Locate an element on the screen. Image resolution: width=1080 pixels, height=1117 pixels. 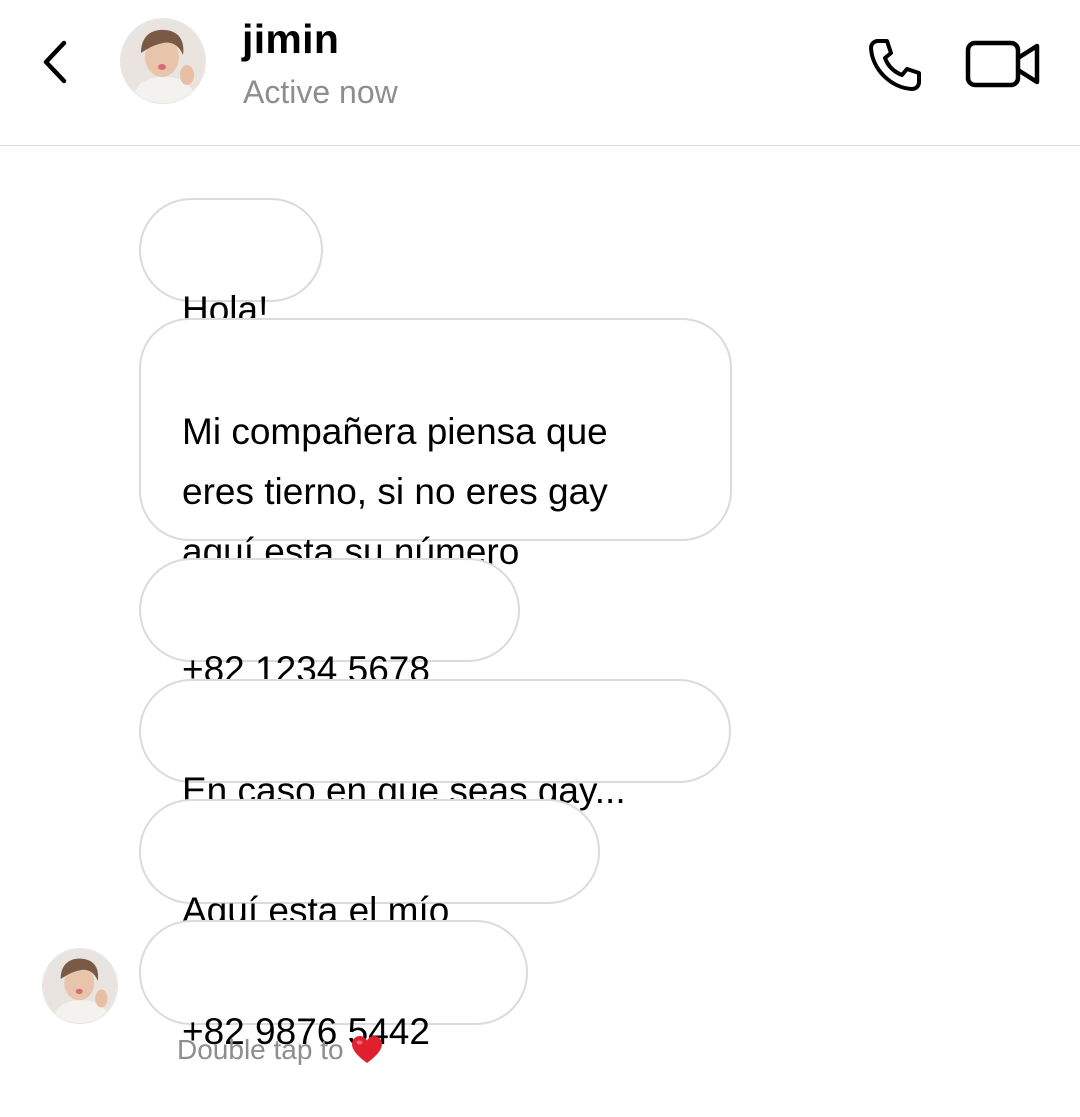
active-status: Active now is located at coordinates (320, 92).